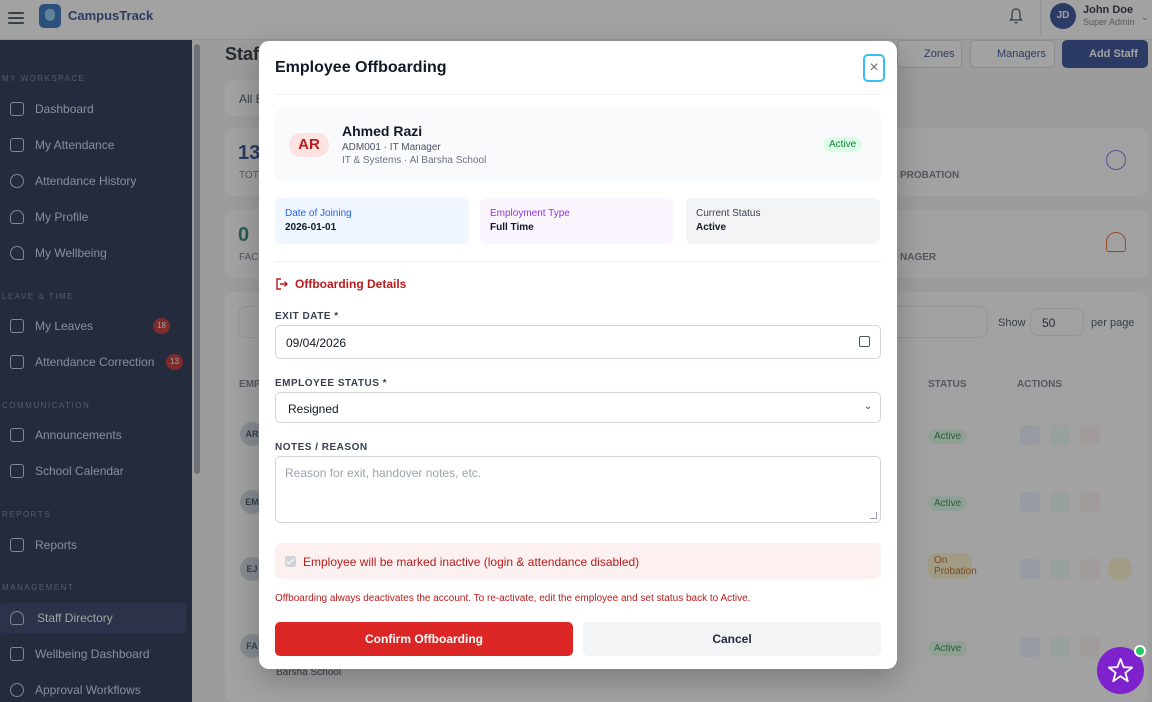  I want to click on employee-status-label: EMPLOYEE STATUS *, so click(331, 383).